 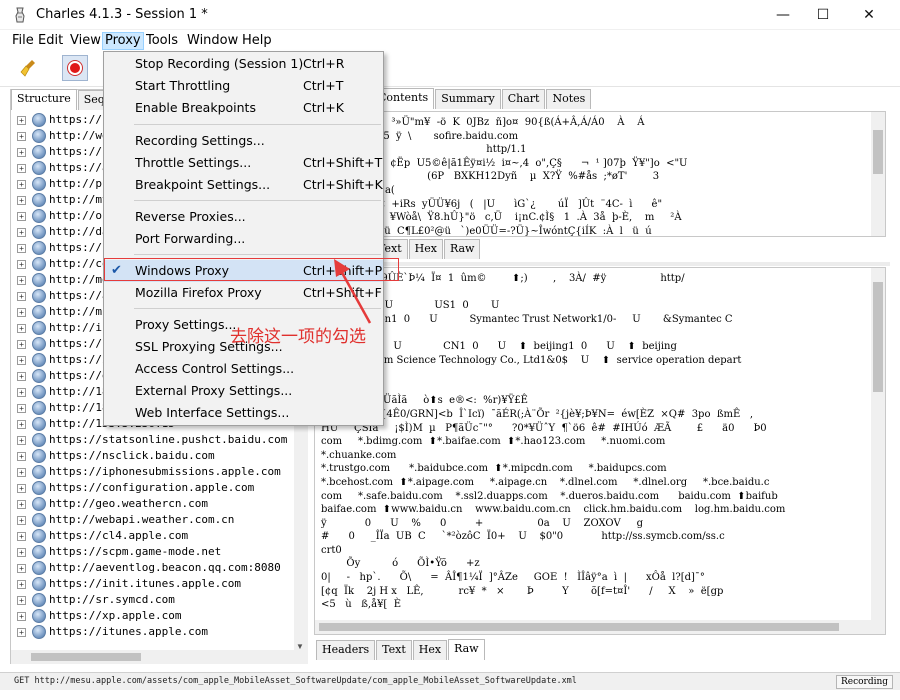 What do you see at coordinates (865, 682) in the screenshot?
I see `recording-badge: Recording` at bounding box center [865, 682].